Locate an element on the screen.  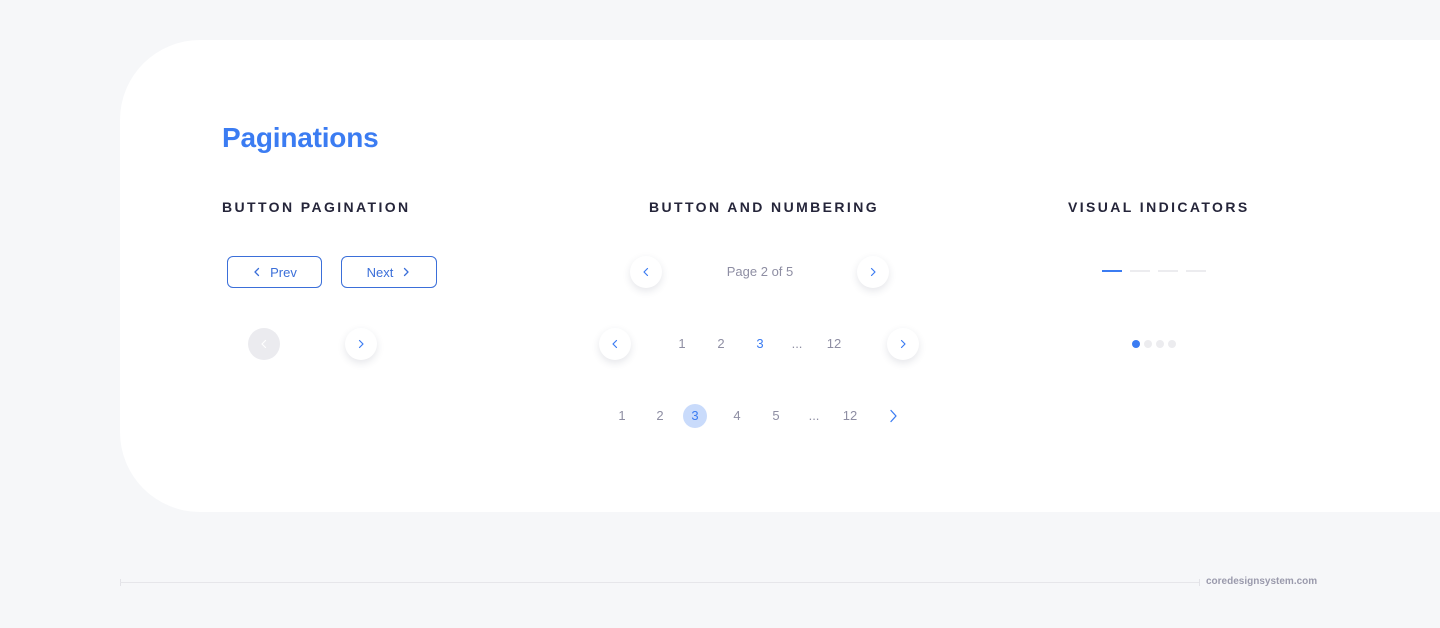
section-title-visual-indicators: VISUAL INDICATORS is located at coordinates (1159, 207).